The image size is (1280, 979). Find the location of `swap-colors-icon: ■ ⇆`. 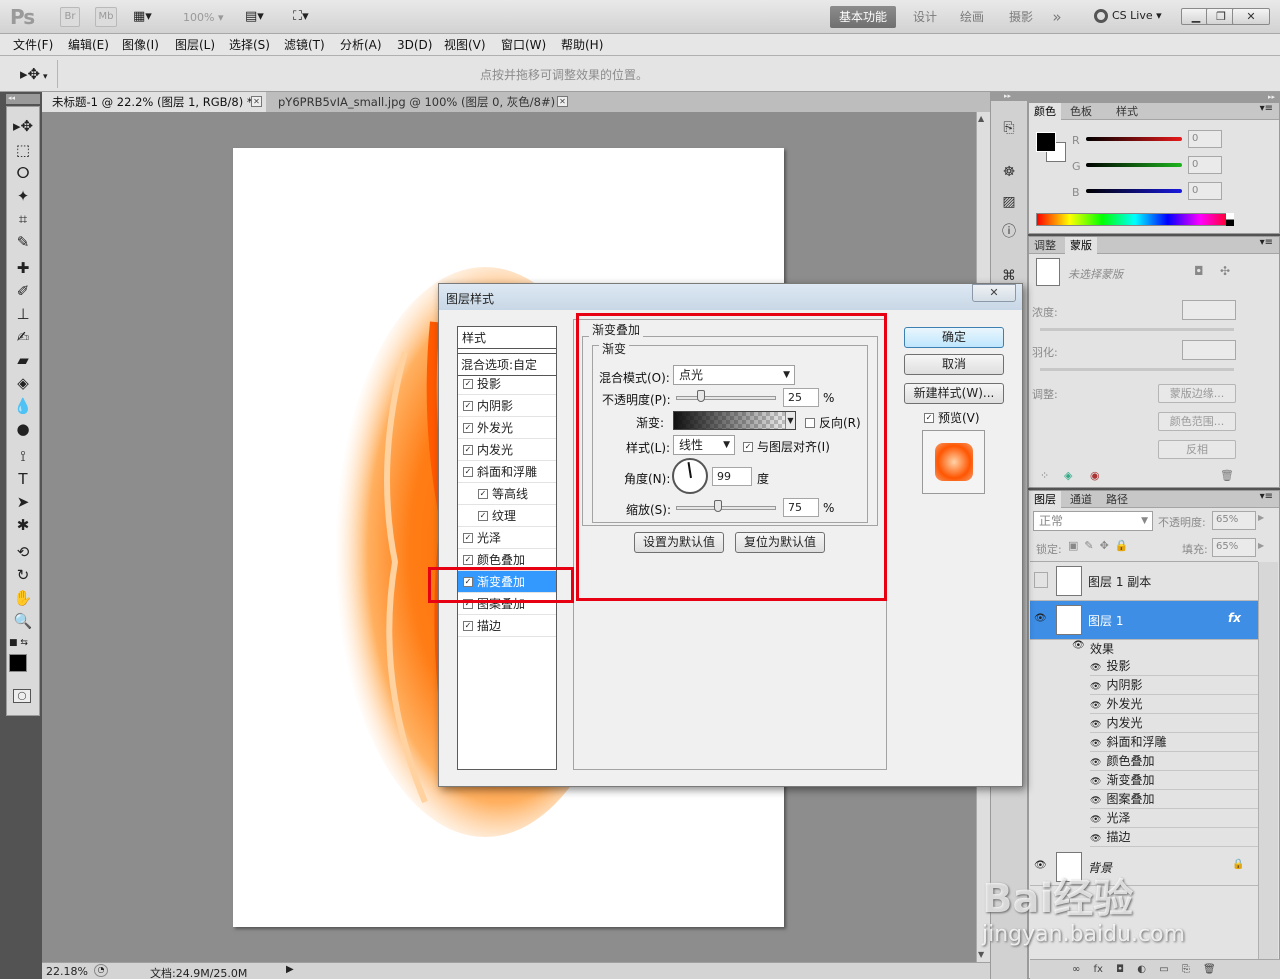

swap-colors-icon: ■ ⇆ is located at coordinates (18, 643).